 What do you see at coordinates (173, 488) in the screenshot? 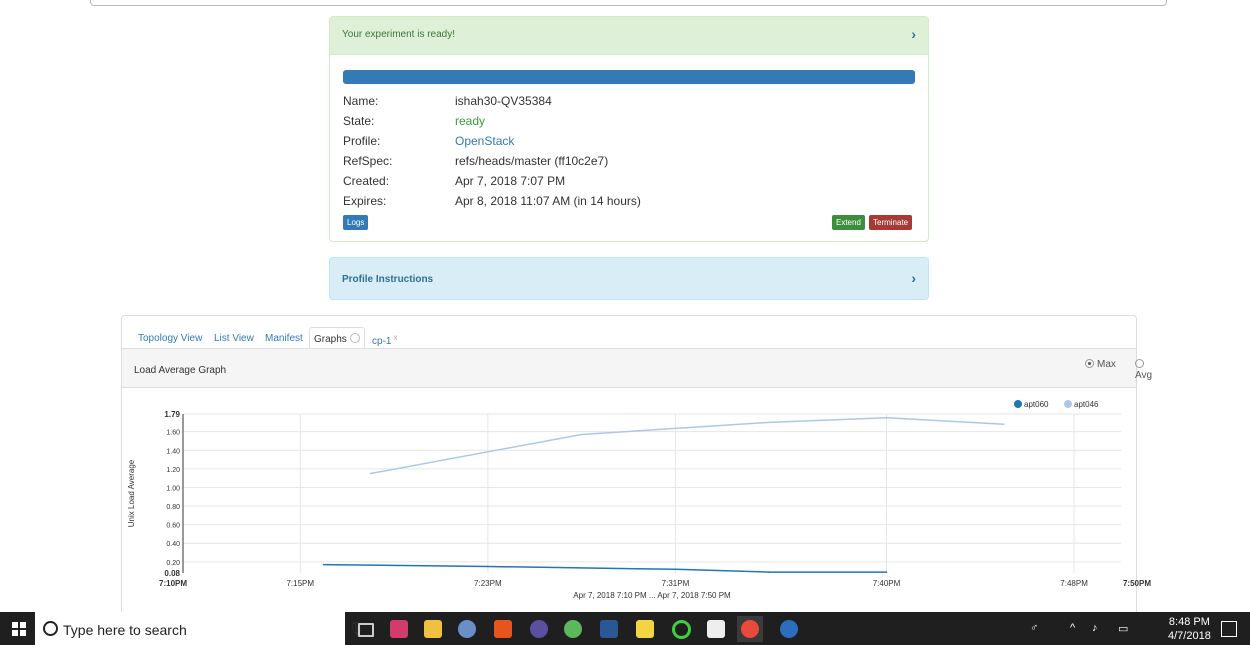
I see `y-tick-label: 1.00` at bounding box center [173, 488].